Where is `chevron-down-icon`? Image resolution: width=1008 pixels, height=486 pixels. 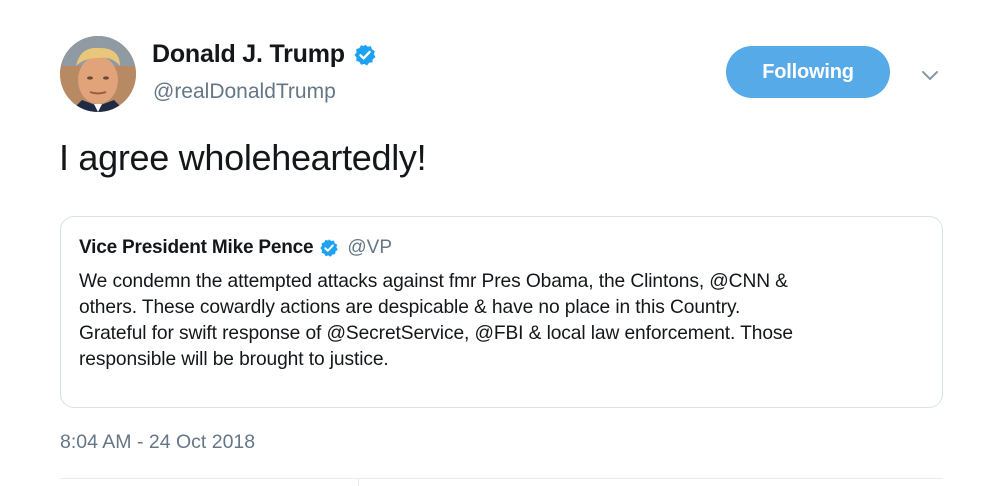
chevron-down-icon is located at coordinates (930, 75).